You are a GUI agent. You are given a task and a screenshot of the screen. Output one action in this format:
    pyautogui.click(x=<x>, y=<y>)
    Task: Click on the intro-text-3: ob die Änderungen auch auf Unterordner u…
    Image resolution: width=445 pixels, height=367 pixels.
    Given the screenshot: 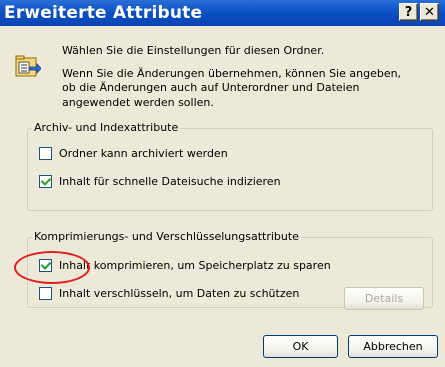 What is the action you would take?
    pyautogui.click(x=211, y=87)
    